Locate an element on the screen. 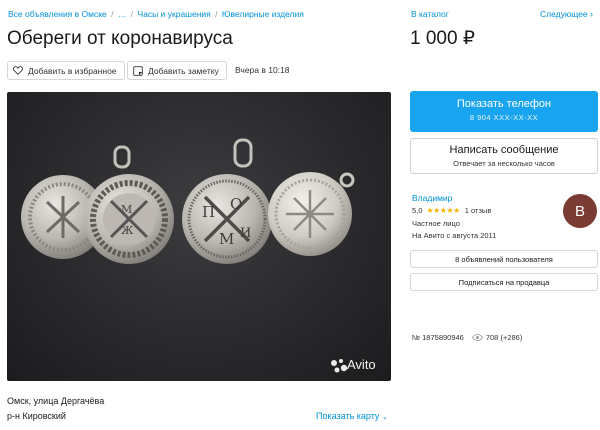 This screenshot has width=600, height=430. rating-value: 5,0 is located at coordinates (417, 210).